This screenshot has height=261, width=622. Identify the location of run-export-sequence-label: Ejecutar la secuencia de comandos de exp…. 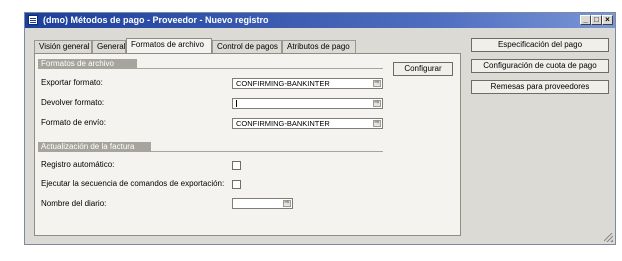
(133, 183).